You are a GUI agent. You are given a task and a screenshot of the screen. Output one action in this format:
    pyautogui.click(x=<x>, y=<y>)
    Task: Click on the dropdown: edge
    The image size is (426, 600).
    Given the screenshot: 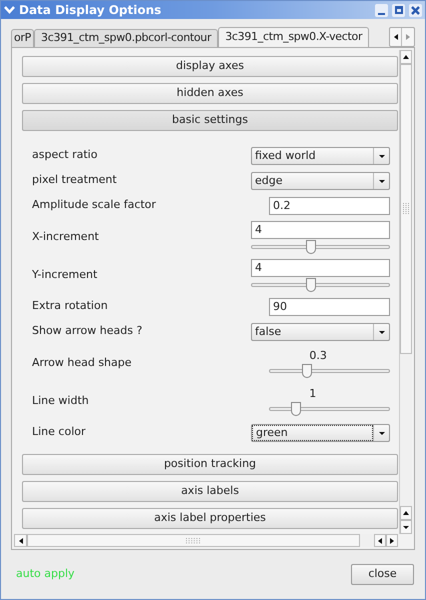 What is the action you would take?
    pyautogui.click(x=320, y=181)
    